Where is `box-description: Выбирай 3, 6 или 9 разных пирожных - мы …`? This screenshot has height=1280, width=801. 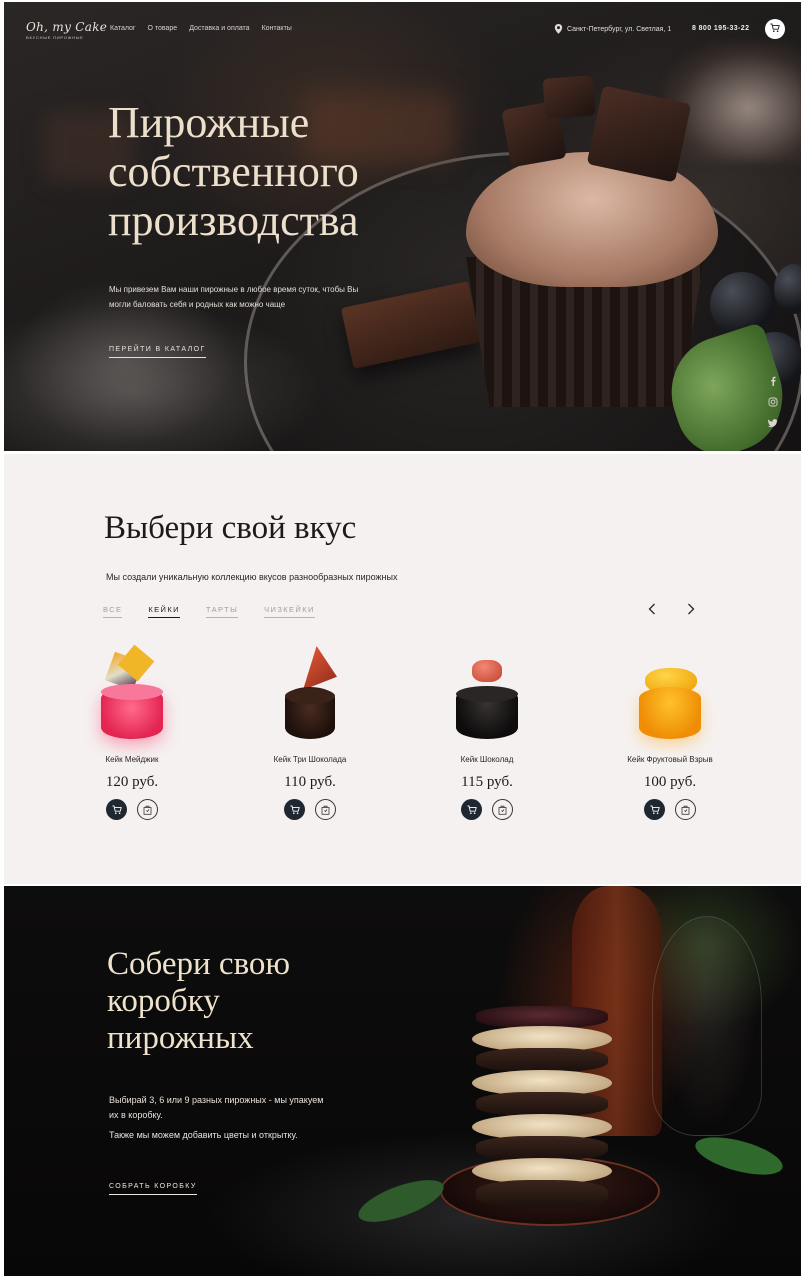
box-description: Выбирай 3, 6 или 9 разных пирожных - мы … is located at coordinates (216, 1107).